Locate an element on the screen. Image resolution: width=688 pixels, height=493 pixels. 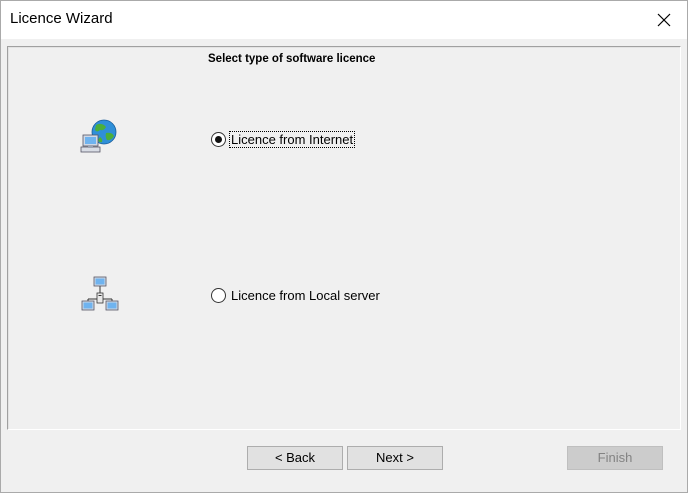
radio-button-unchecked is located at coordinates (218, 295).